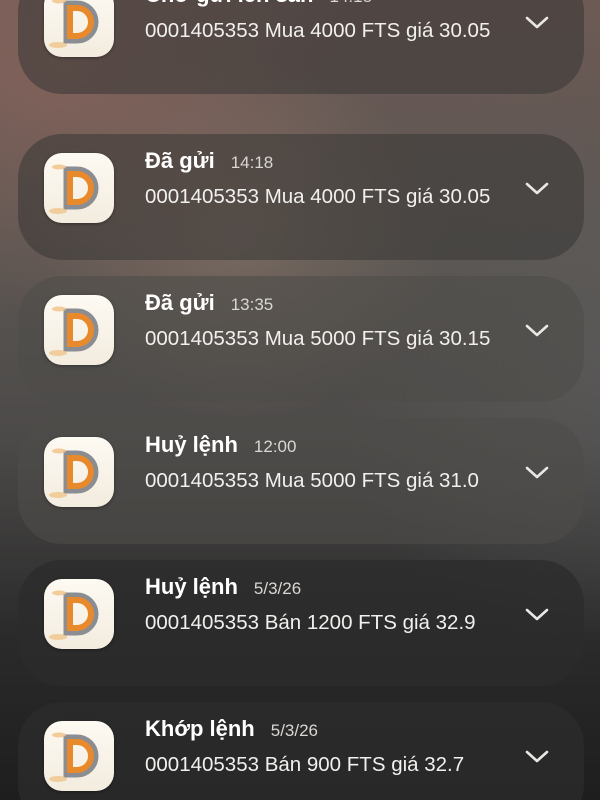 The width and height of the screenshot is (600, 800). What do you see at coordinates (252, 304) in the screenshot?
I see `notification-time: 13:35` at bounding box center [252, 304].